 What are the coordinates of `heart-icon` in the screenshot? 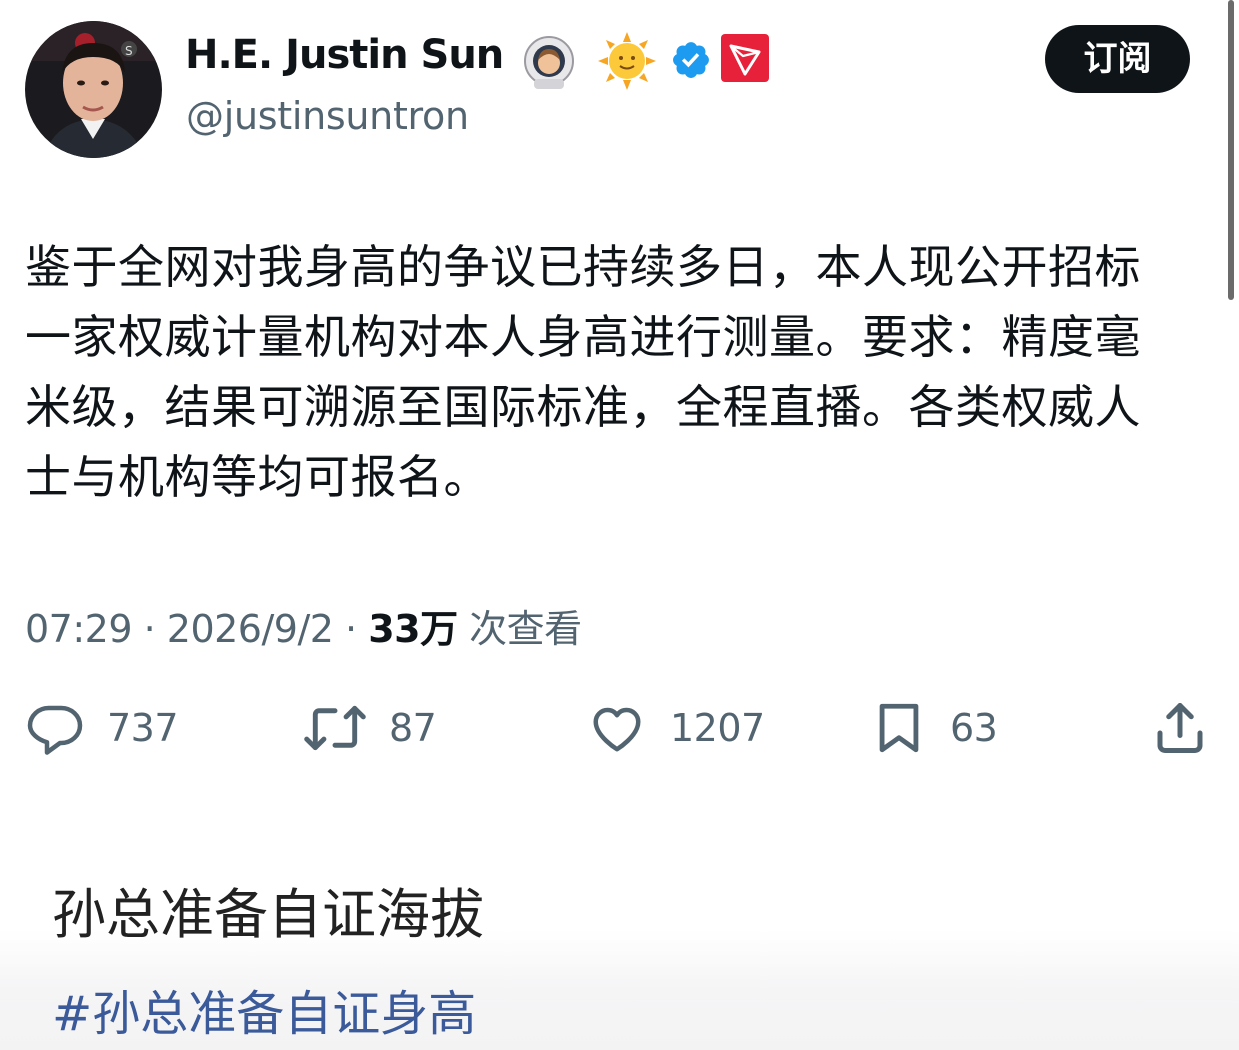 It's located at (617, 729).